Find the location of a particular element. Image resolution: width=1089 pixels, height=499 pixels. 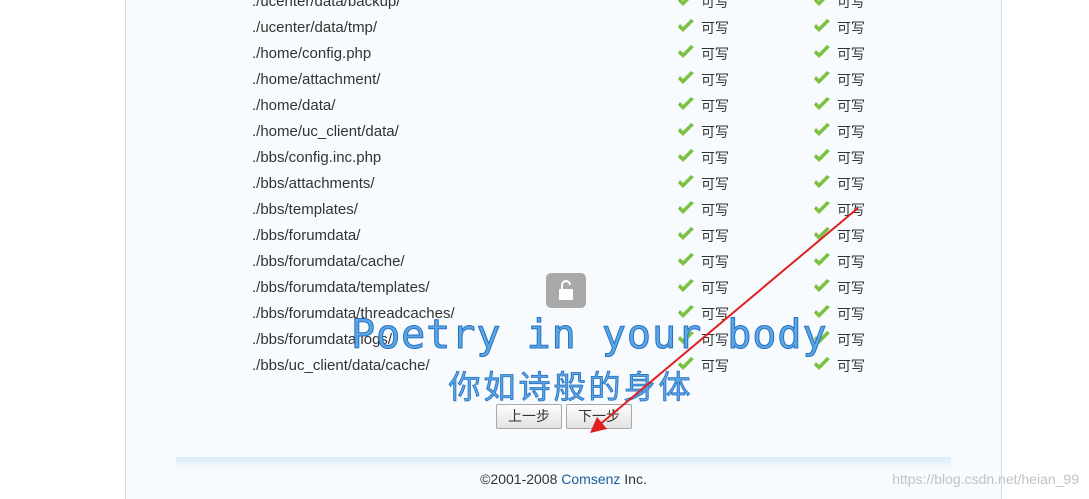

prev-step-button: 上一步 is located at coordinates (529, 416).